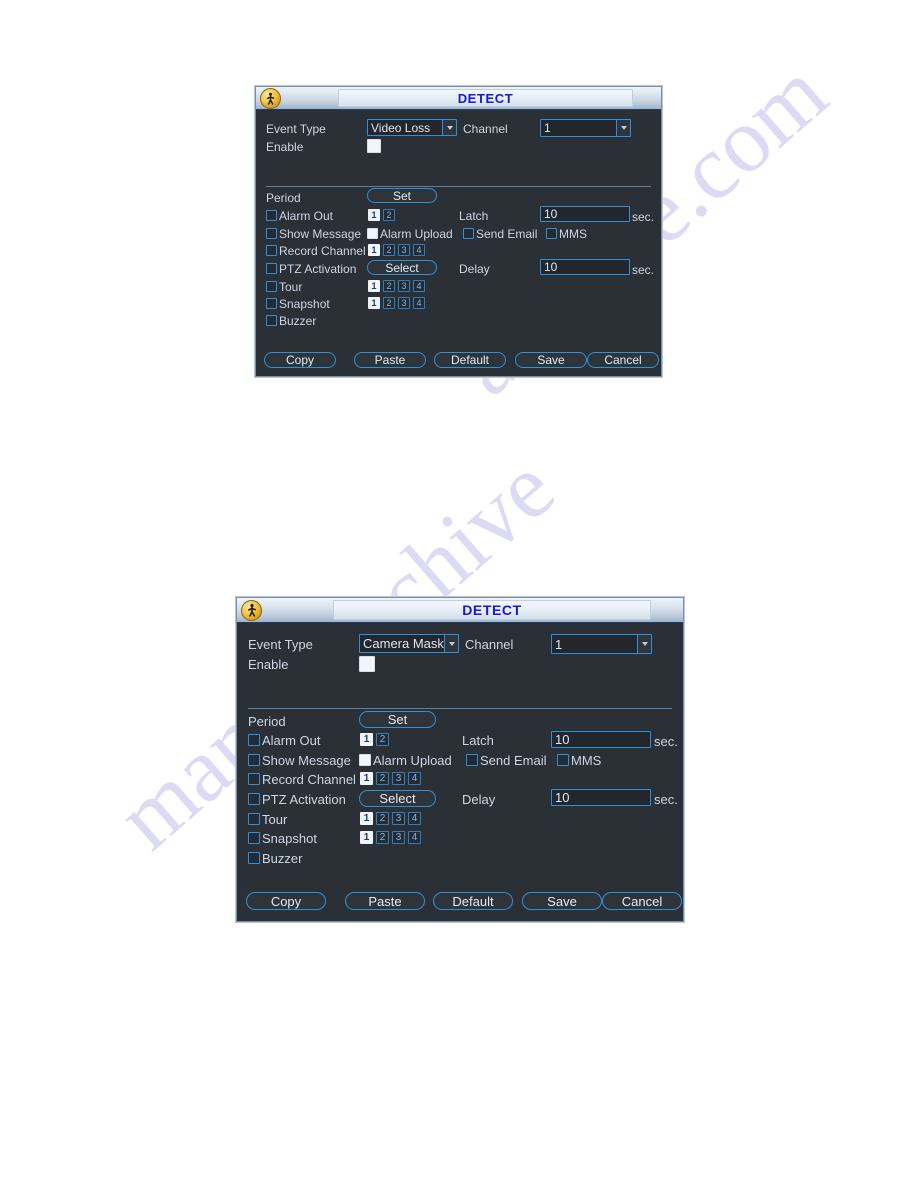 The height and width of the screenshot is (1188, 918). I want to click on latch-unit-label: sec., so click(643, 217).